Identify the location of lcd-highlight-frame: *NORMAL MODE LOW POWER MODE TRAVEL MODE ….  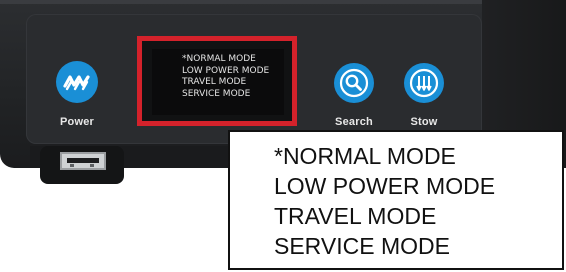
(217, 81).